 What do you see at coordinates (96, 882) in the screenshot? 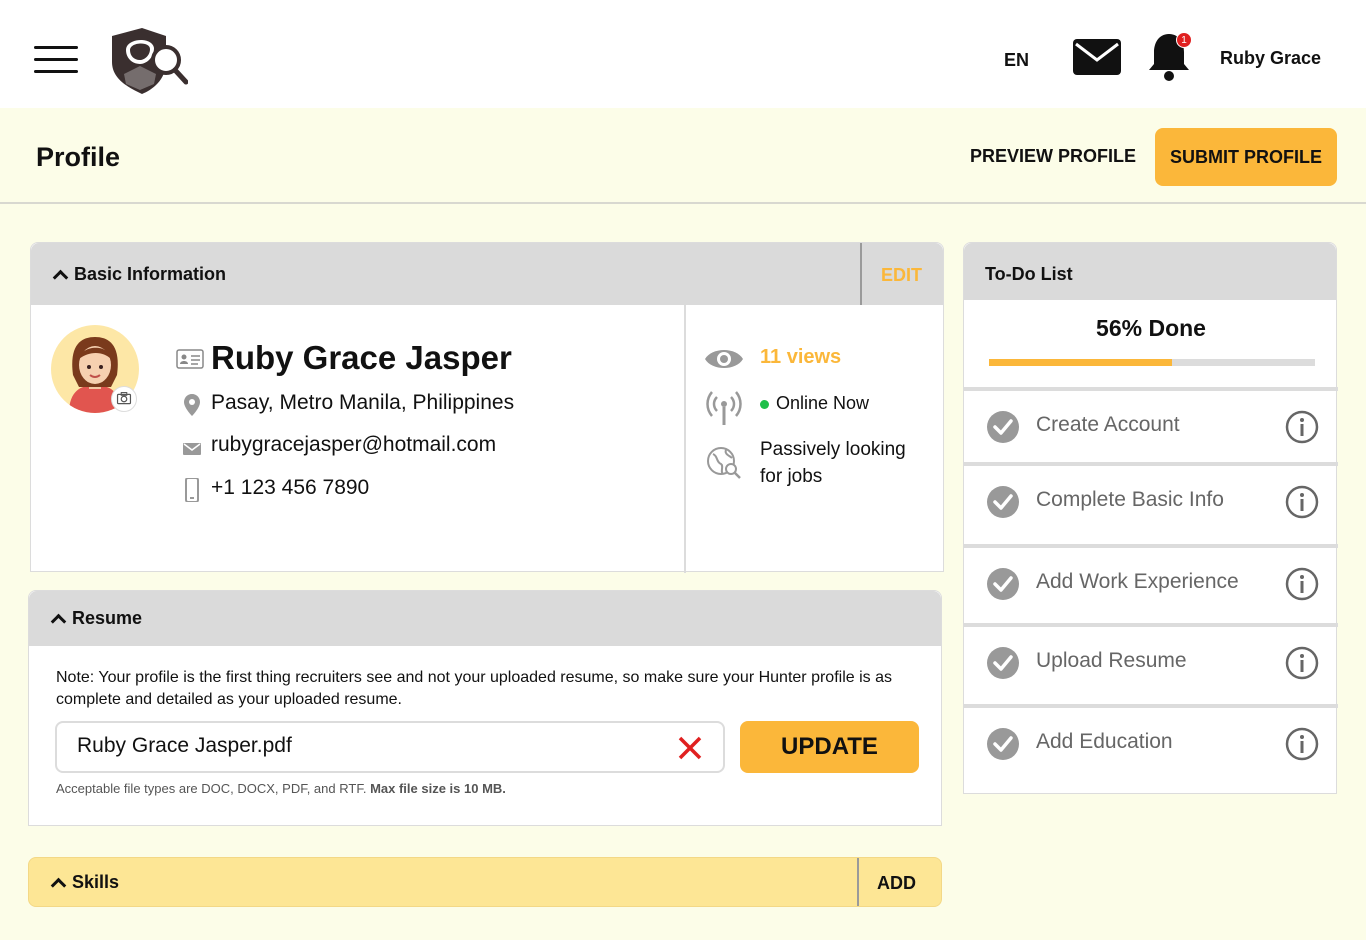
I see `skills-title: Skills` at bounding box center [96, 882].